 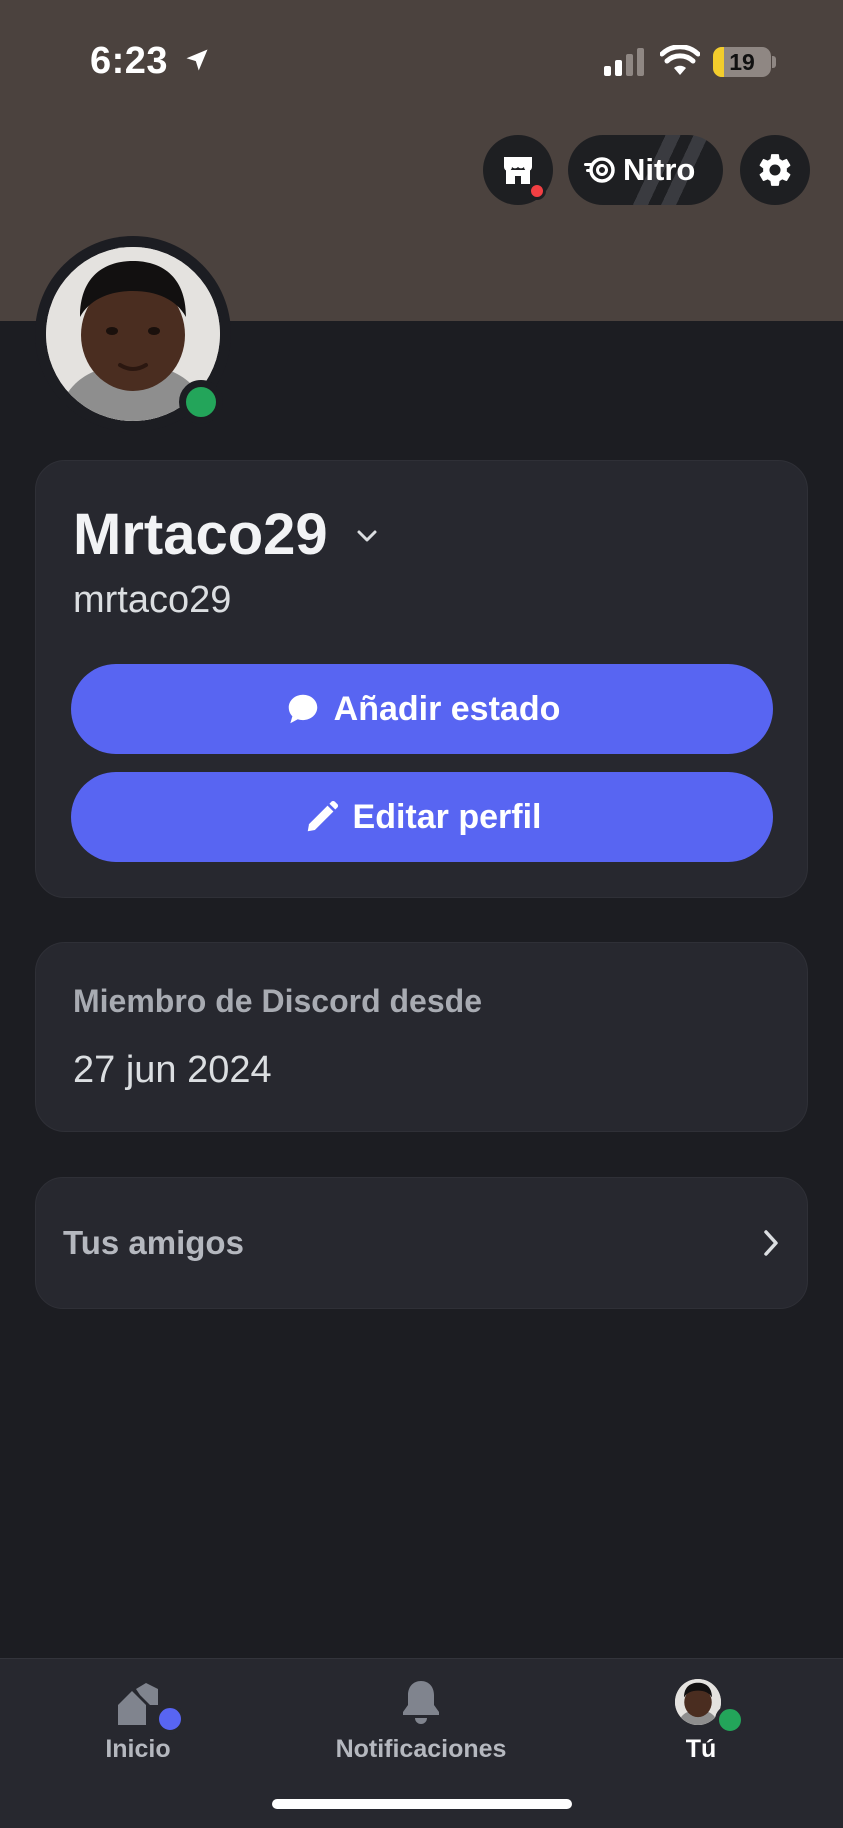 What do you see at coordinates (659, 169) in the screenshot?
I see `nitro-label: Nitro` at bounding box center [659, 169].